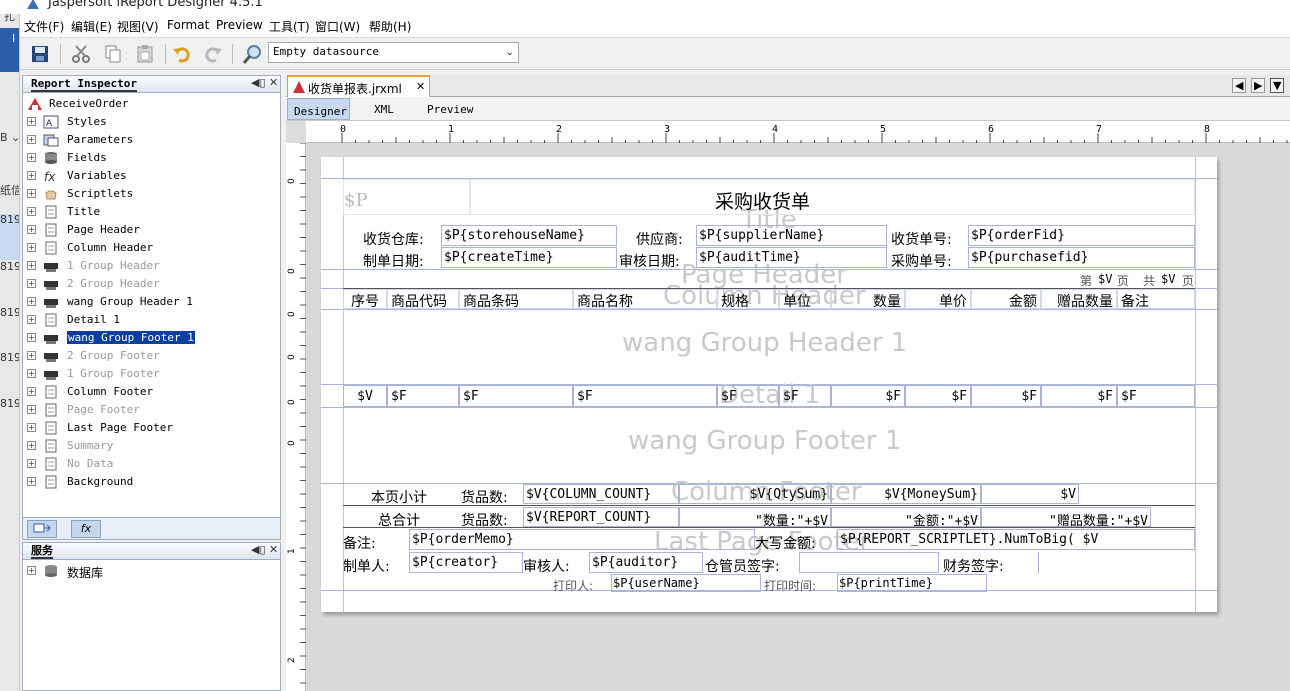 The width and height of the screenshot is (1290, 691). Describe the element at coordinates (466, 562) in the screenshot. I see `maker-field: $P{creator}` at that location.